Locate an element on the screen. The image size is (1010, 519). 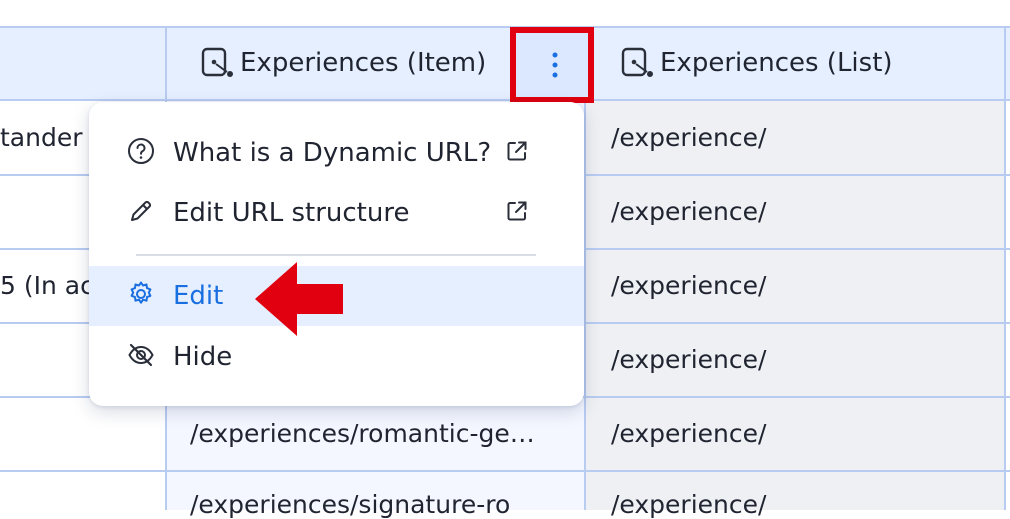
table-cell: /experiences/signature-ro is located at coordinates (350, 504).